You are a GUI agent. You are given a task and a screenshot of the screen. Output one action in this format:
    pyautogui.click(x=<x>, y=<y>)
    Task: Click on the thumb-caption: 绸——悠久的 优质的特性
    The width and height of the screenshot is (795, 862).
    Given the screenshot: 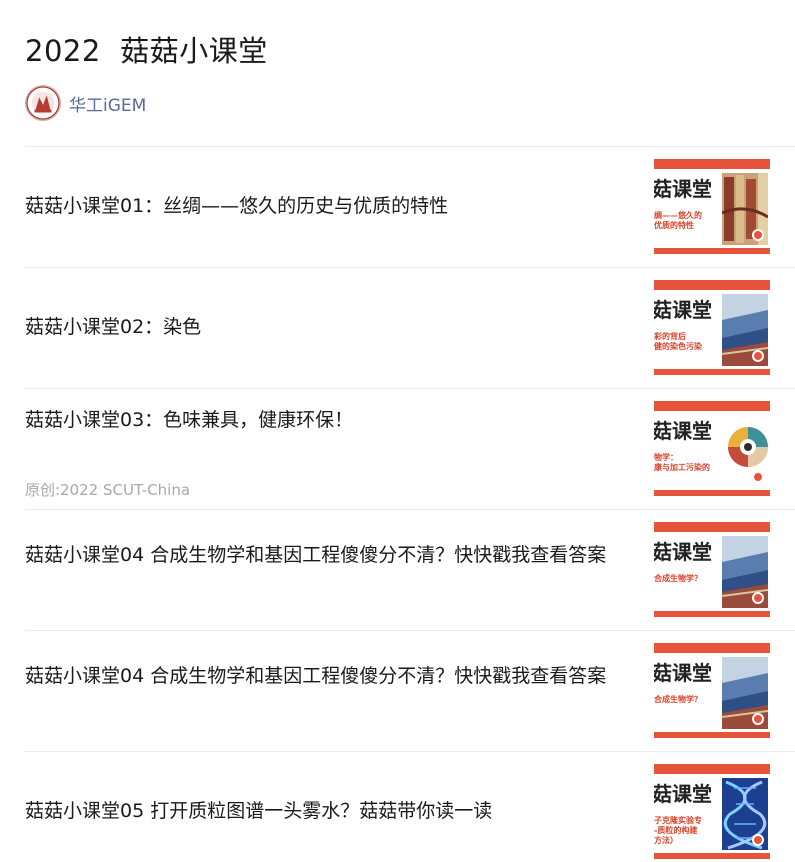 What is the action you would take?
    pyautogui.click(x=678, y=220)
    